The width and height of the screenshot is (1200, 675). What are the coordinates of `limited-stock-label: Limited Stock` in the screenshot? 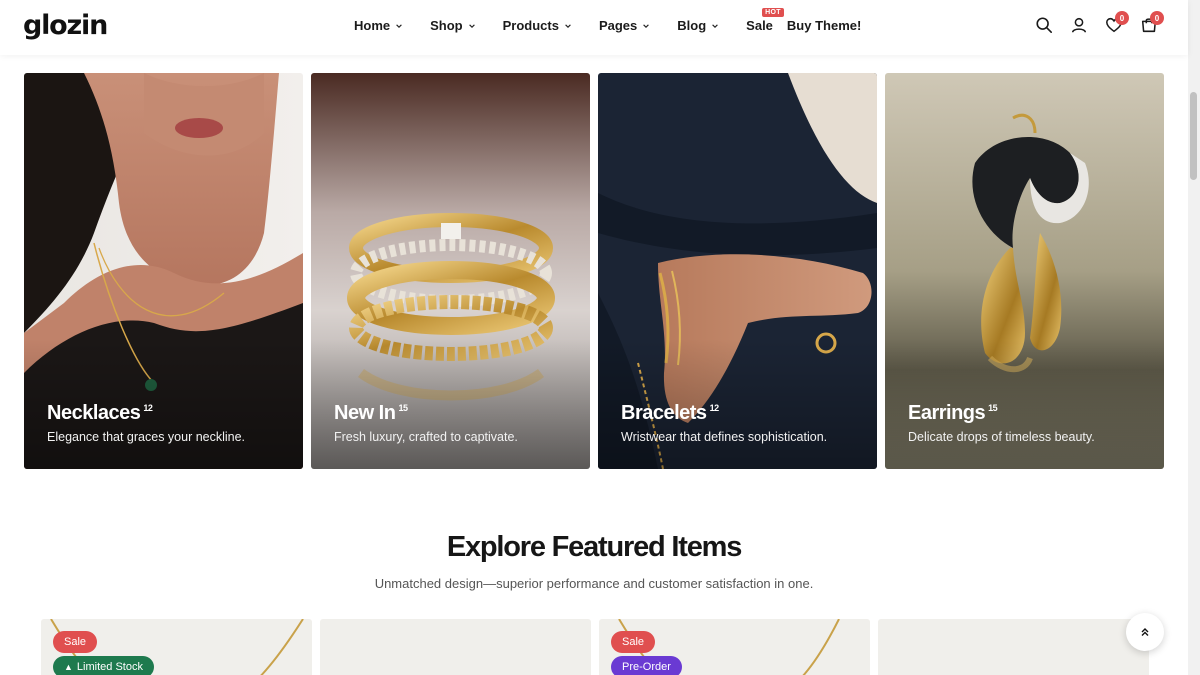 It's located at (109, 667).